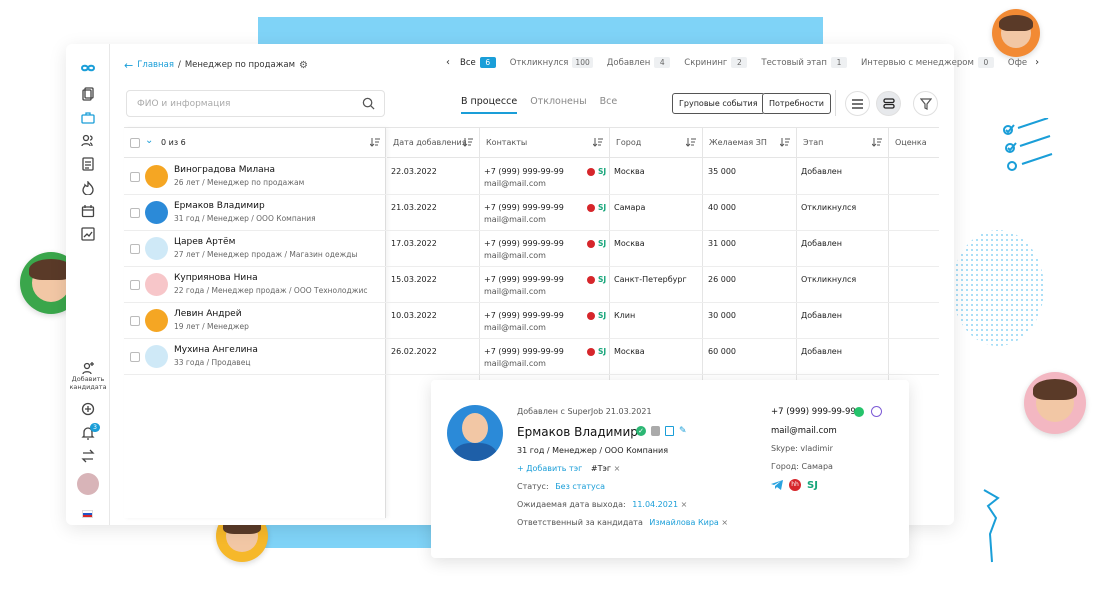 The image size is (1100, 590). Describe the element at coordinates (478, 62) in the screenshot. I see `filter-all: Все 6` at that location.